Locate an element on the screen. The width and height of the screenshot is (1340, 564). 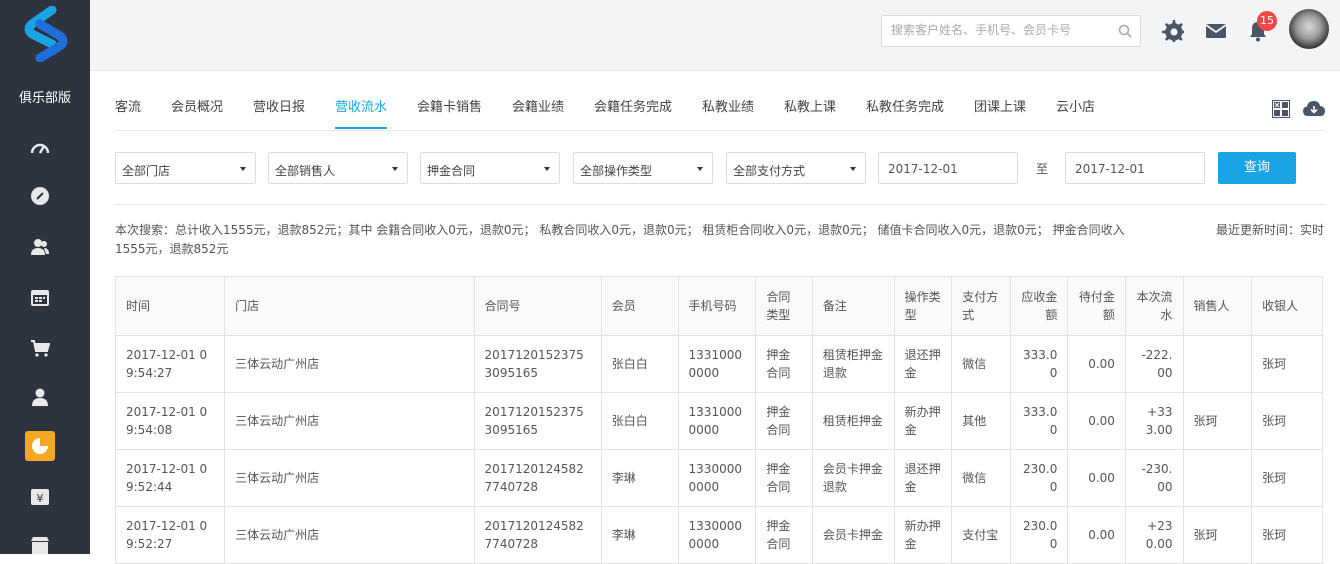
cell-salesperson: 张珂 is located at coordinates (1217, 421).